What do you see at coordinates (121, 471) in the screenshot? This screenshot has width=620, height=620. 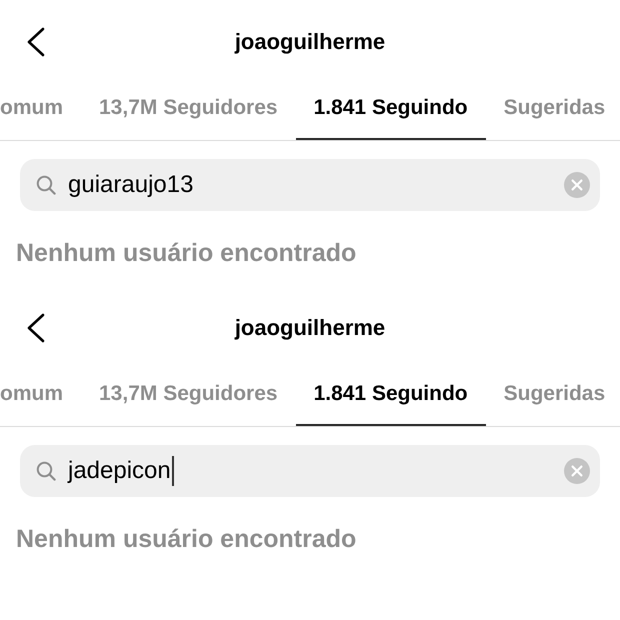 I see `search-query: jadepicon` at bounding box center [121, 471].